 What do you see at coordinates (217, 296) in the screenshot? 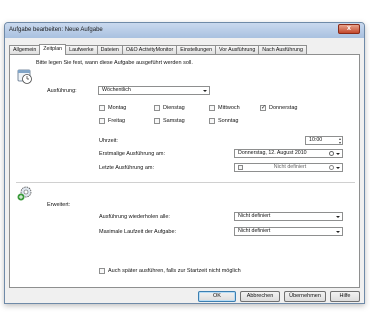
I see `ok-button: OK` at bounding box center [217, 296].